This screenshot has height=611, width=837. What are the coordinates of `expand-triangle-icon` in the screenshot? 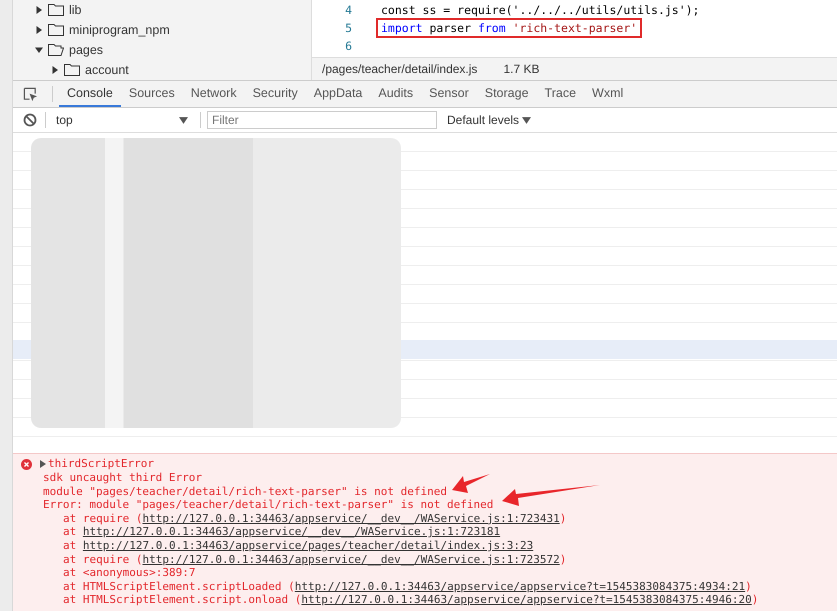 It's located at (43, 464).